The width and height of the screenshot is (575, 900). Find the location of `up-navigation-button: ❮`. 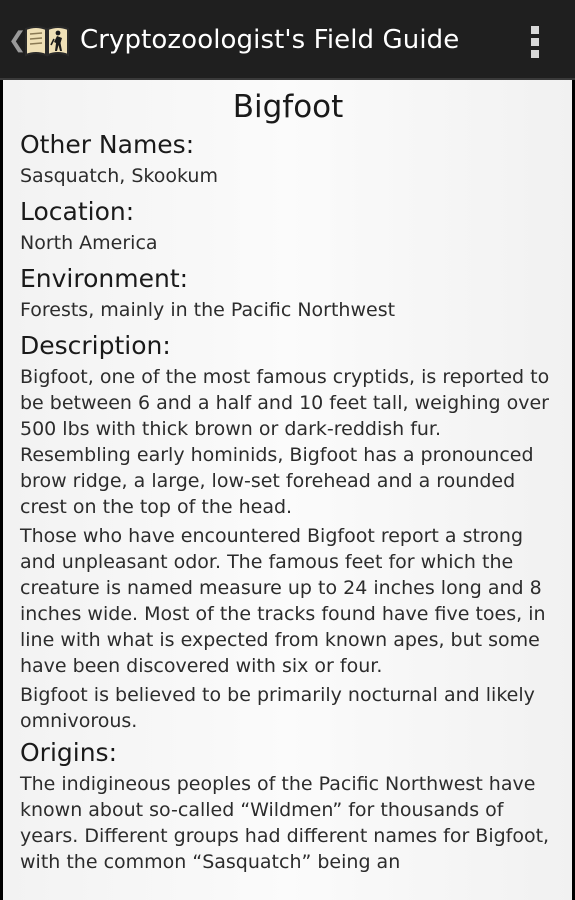

up-navigation-button: ❮ is located at coordinates (39, 41).